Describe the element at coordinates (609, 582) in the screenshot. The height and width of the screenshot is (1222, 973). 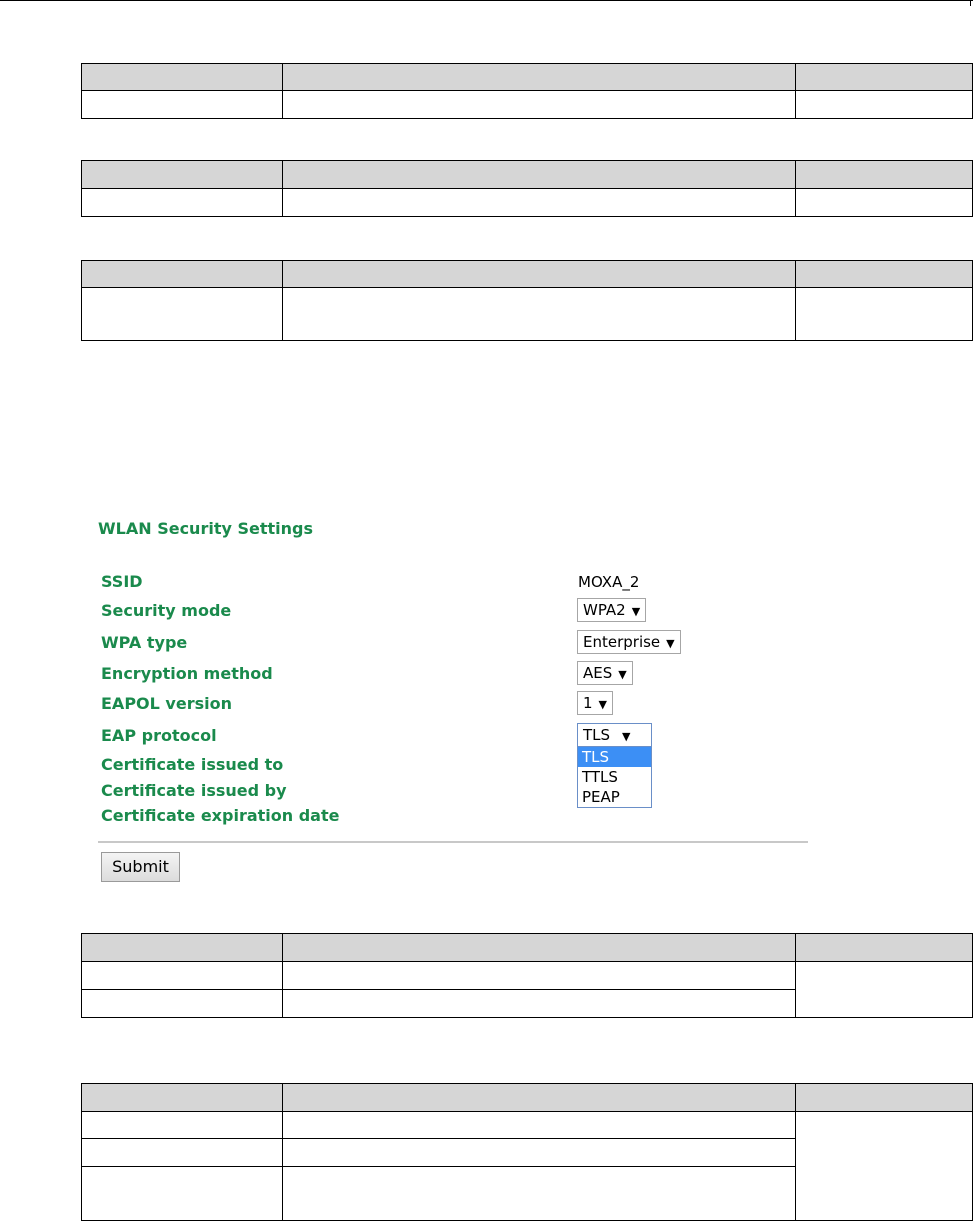
I see `ssid-value: MOXA_2` at that location.